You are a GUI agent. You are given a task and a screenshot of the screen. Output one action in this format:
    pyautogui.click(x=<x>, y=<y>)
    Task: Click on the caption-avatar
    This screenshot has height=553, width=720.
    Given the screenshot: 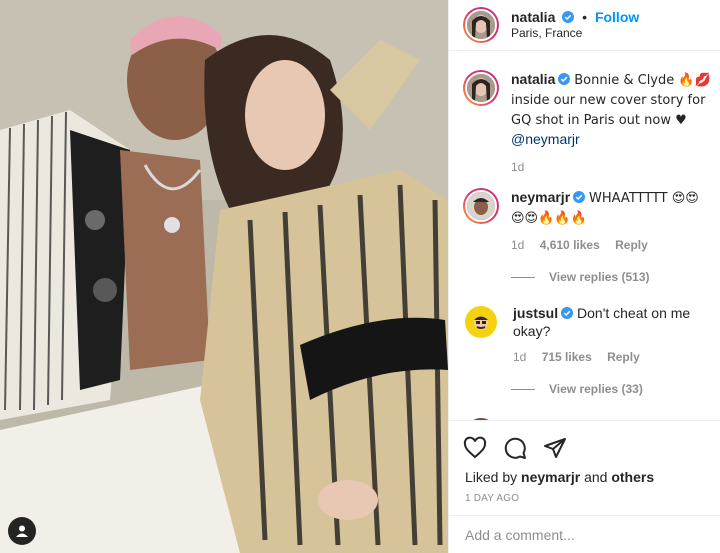 What is the action you would take?
    pyautogui.click(x=481, y=88)
    